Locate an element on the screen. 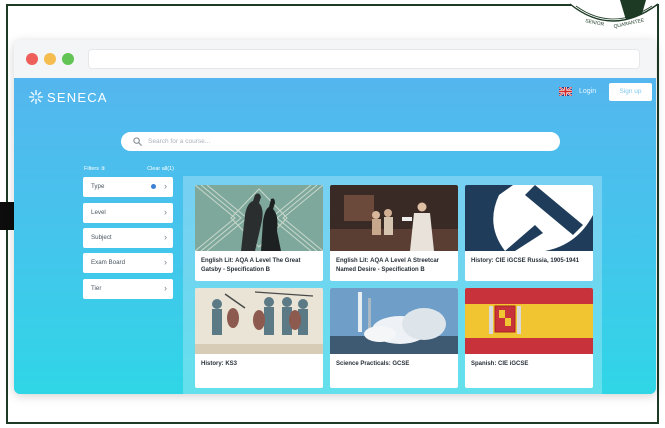 The width and height of the screenshot is (665, 428). gatsby-art-deco-image is located at coordinates (259, 218).